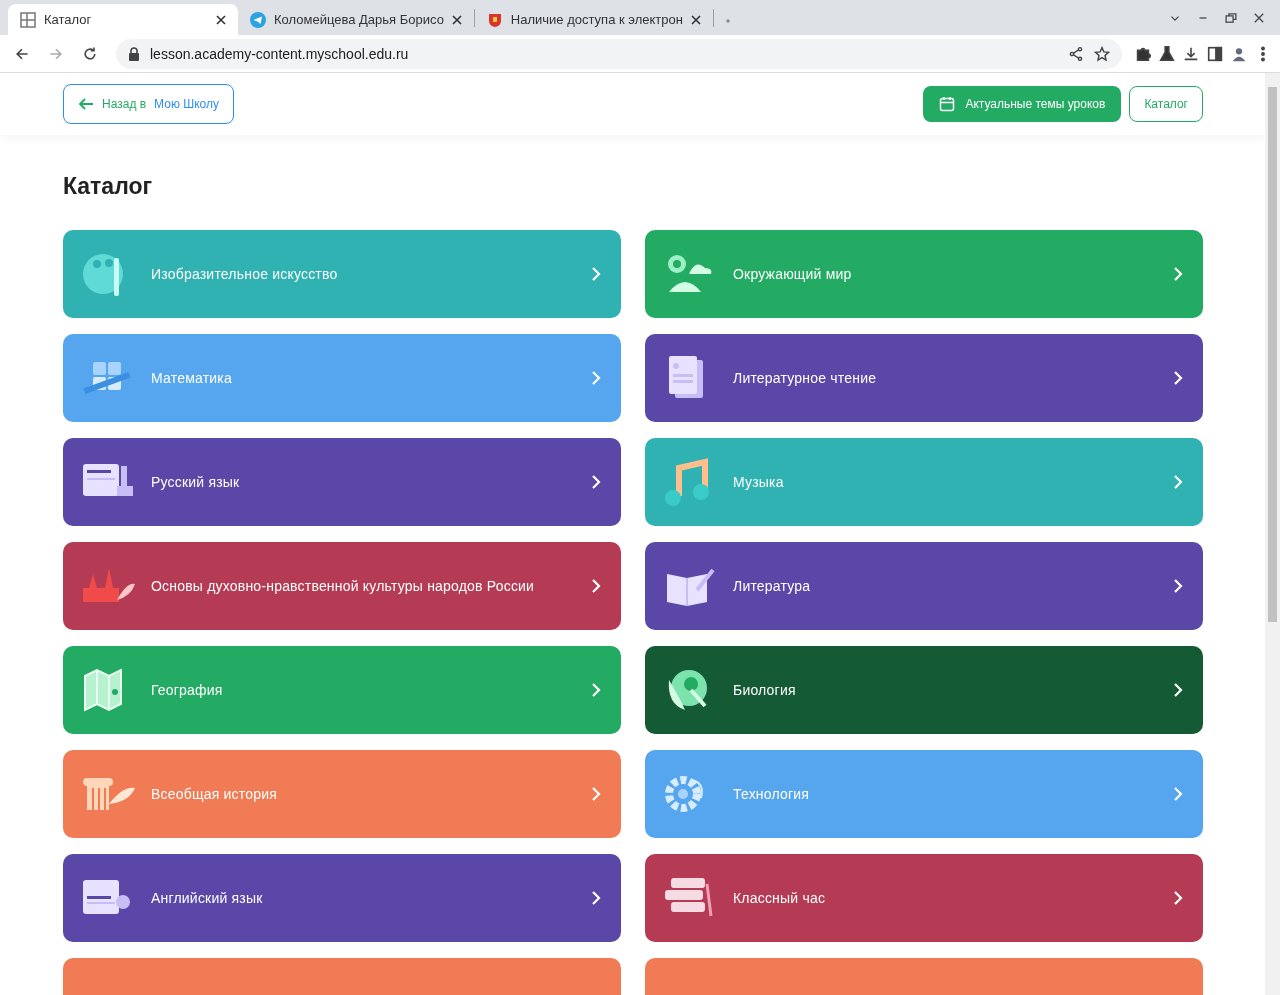 This screenshot has height=995, width=1280. I want to click on page-title: Каталог, so click(108, 186).